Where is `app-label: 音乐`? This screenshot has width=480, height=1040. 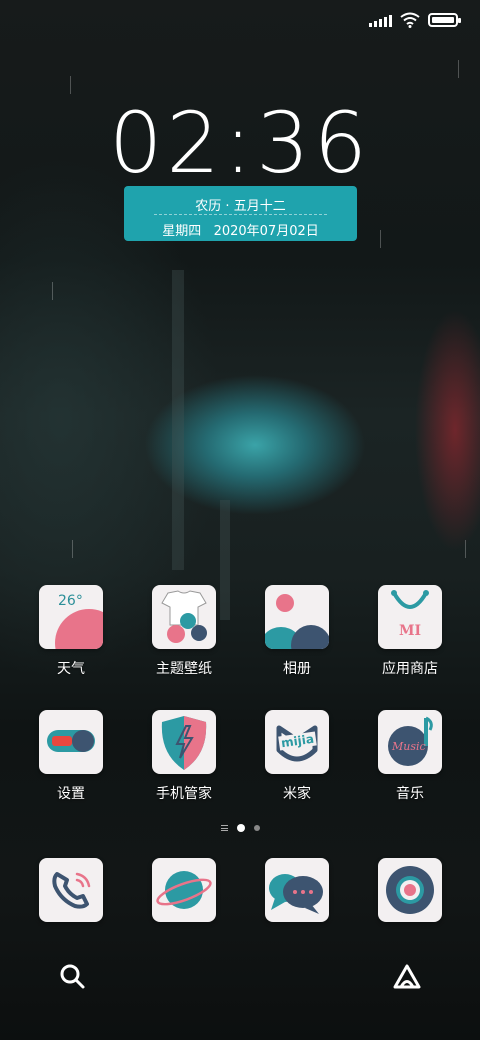 app-label: 音乐 is located at coordinates (410, 794).